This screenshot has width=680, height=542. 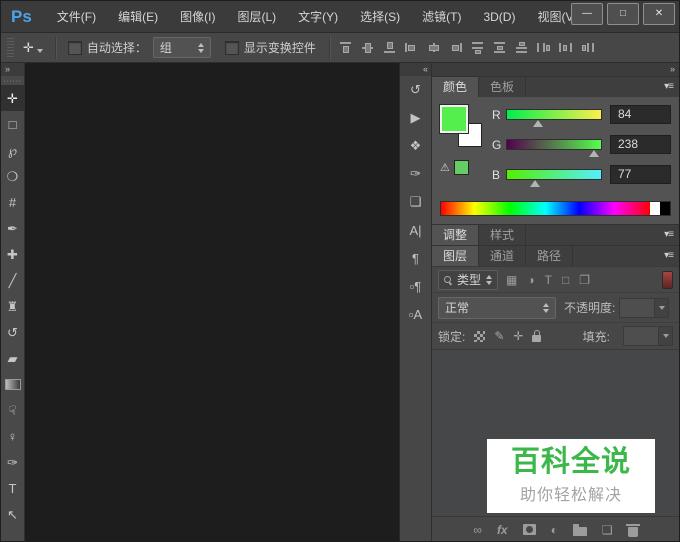 What do you see at coordinates (548, 16) in the screenshot?
I see `menu-view: 视图(V)` at bounding box center [548, 16].